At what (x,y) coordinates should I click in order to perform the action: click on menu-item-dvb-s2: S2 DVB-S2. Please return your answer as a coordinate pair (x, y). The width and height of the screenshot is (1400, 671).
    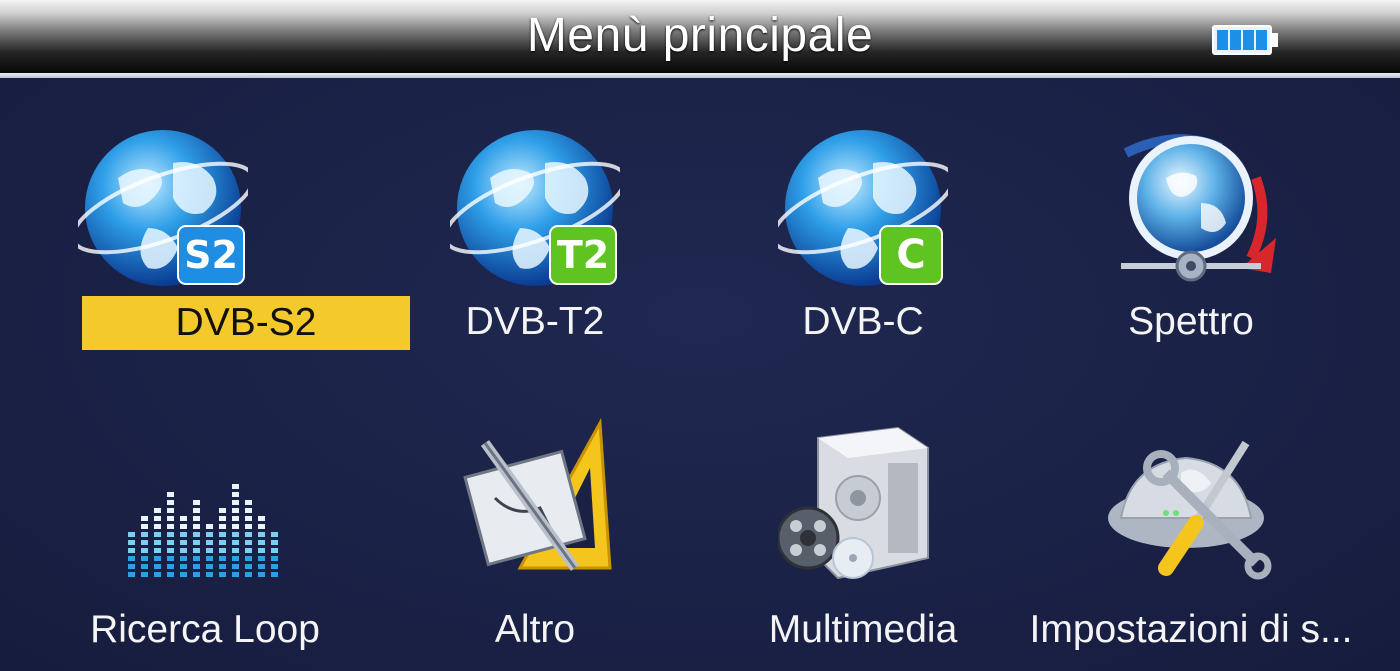
    Looking at the image, I should click on (225, 223).